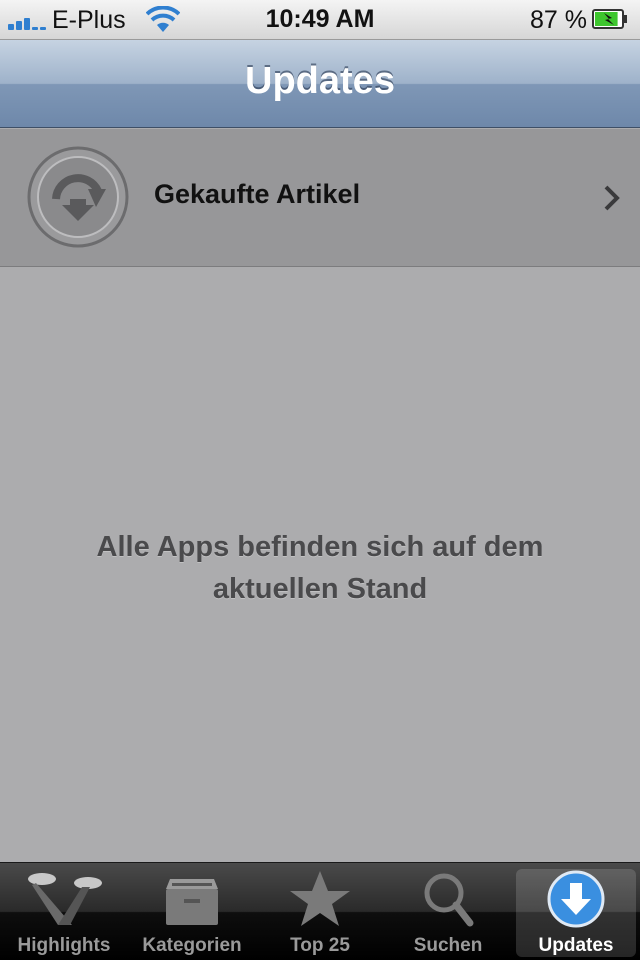 This screenshot has width=640, height=960. I want to click on status-bar: E-Plus 10:49 AM 87 %, so click(320, 20).